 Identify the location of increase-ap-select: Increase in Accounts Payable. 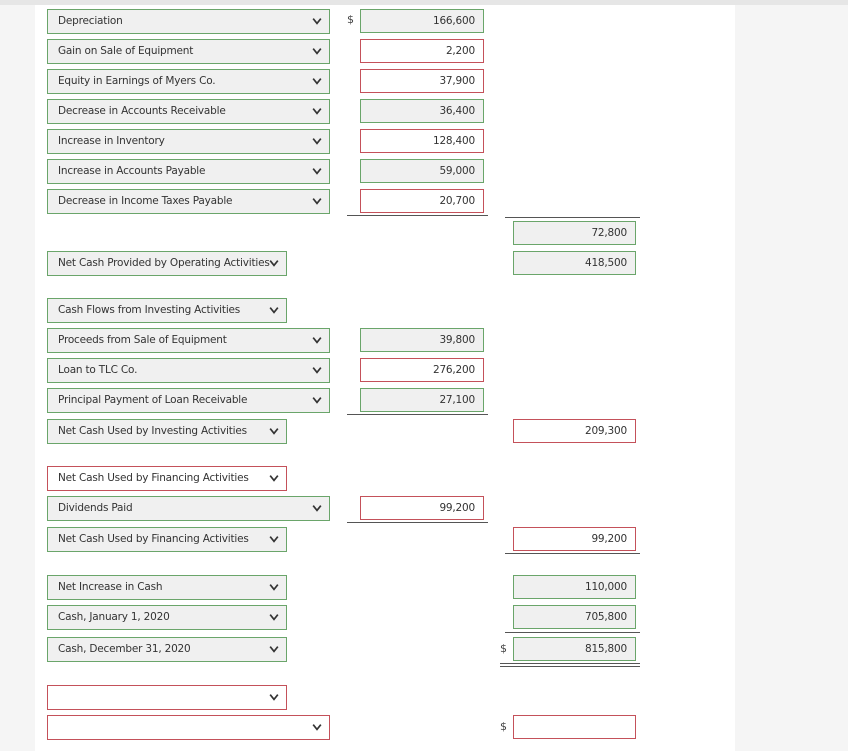
(188, 171).